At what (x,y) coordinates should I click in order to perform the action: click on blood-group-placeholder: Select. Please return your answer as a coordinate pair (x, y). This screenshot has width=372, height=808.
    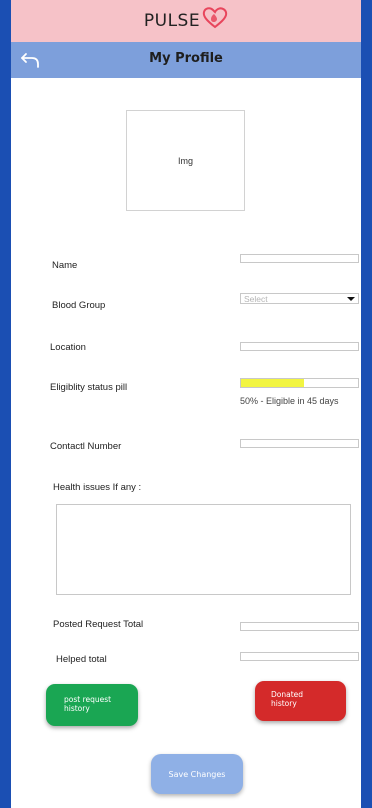
    Looking at the image, I should click on (256, 299).